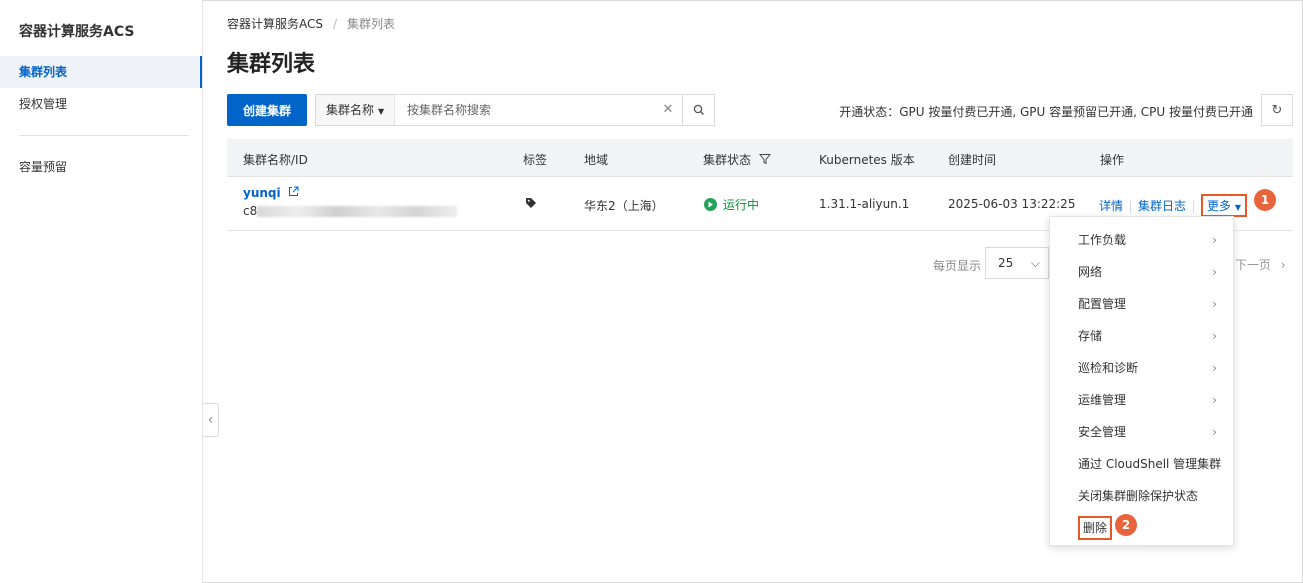 The width and height of the screenshot is (1303, 583). I want to click on sidebar-title: 容器计算服务ACS, so click(77, 32).